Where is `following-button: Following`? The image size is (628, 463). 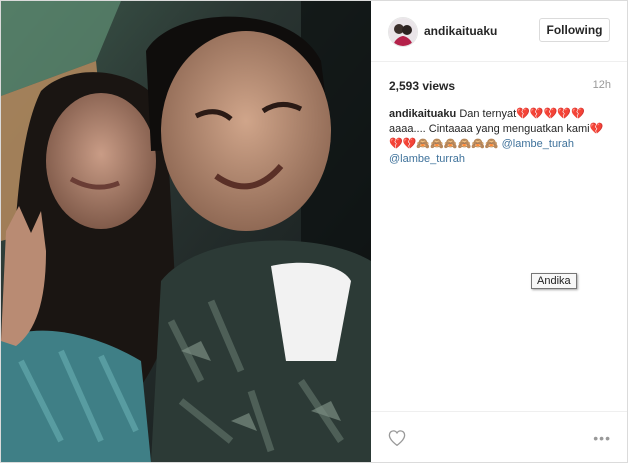
following-button: Following is located at coordinates (574, 30).